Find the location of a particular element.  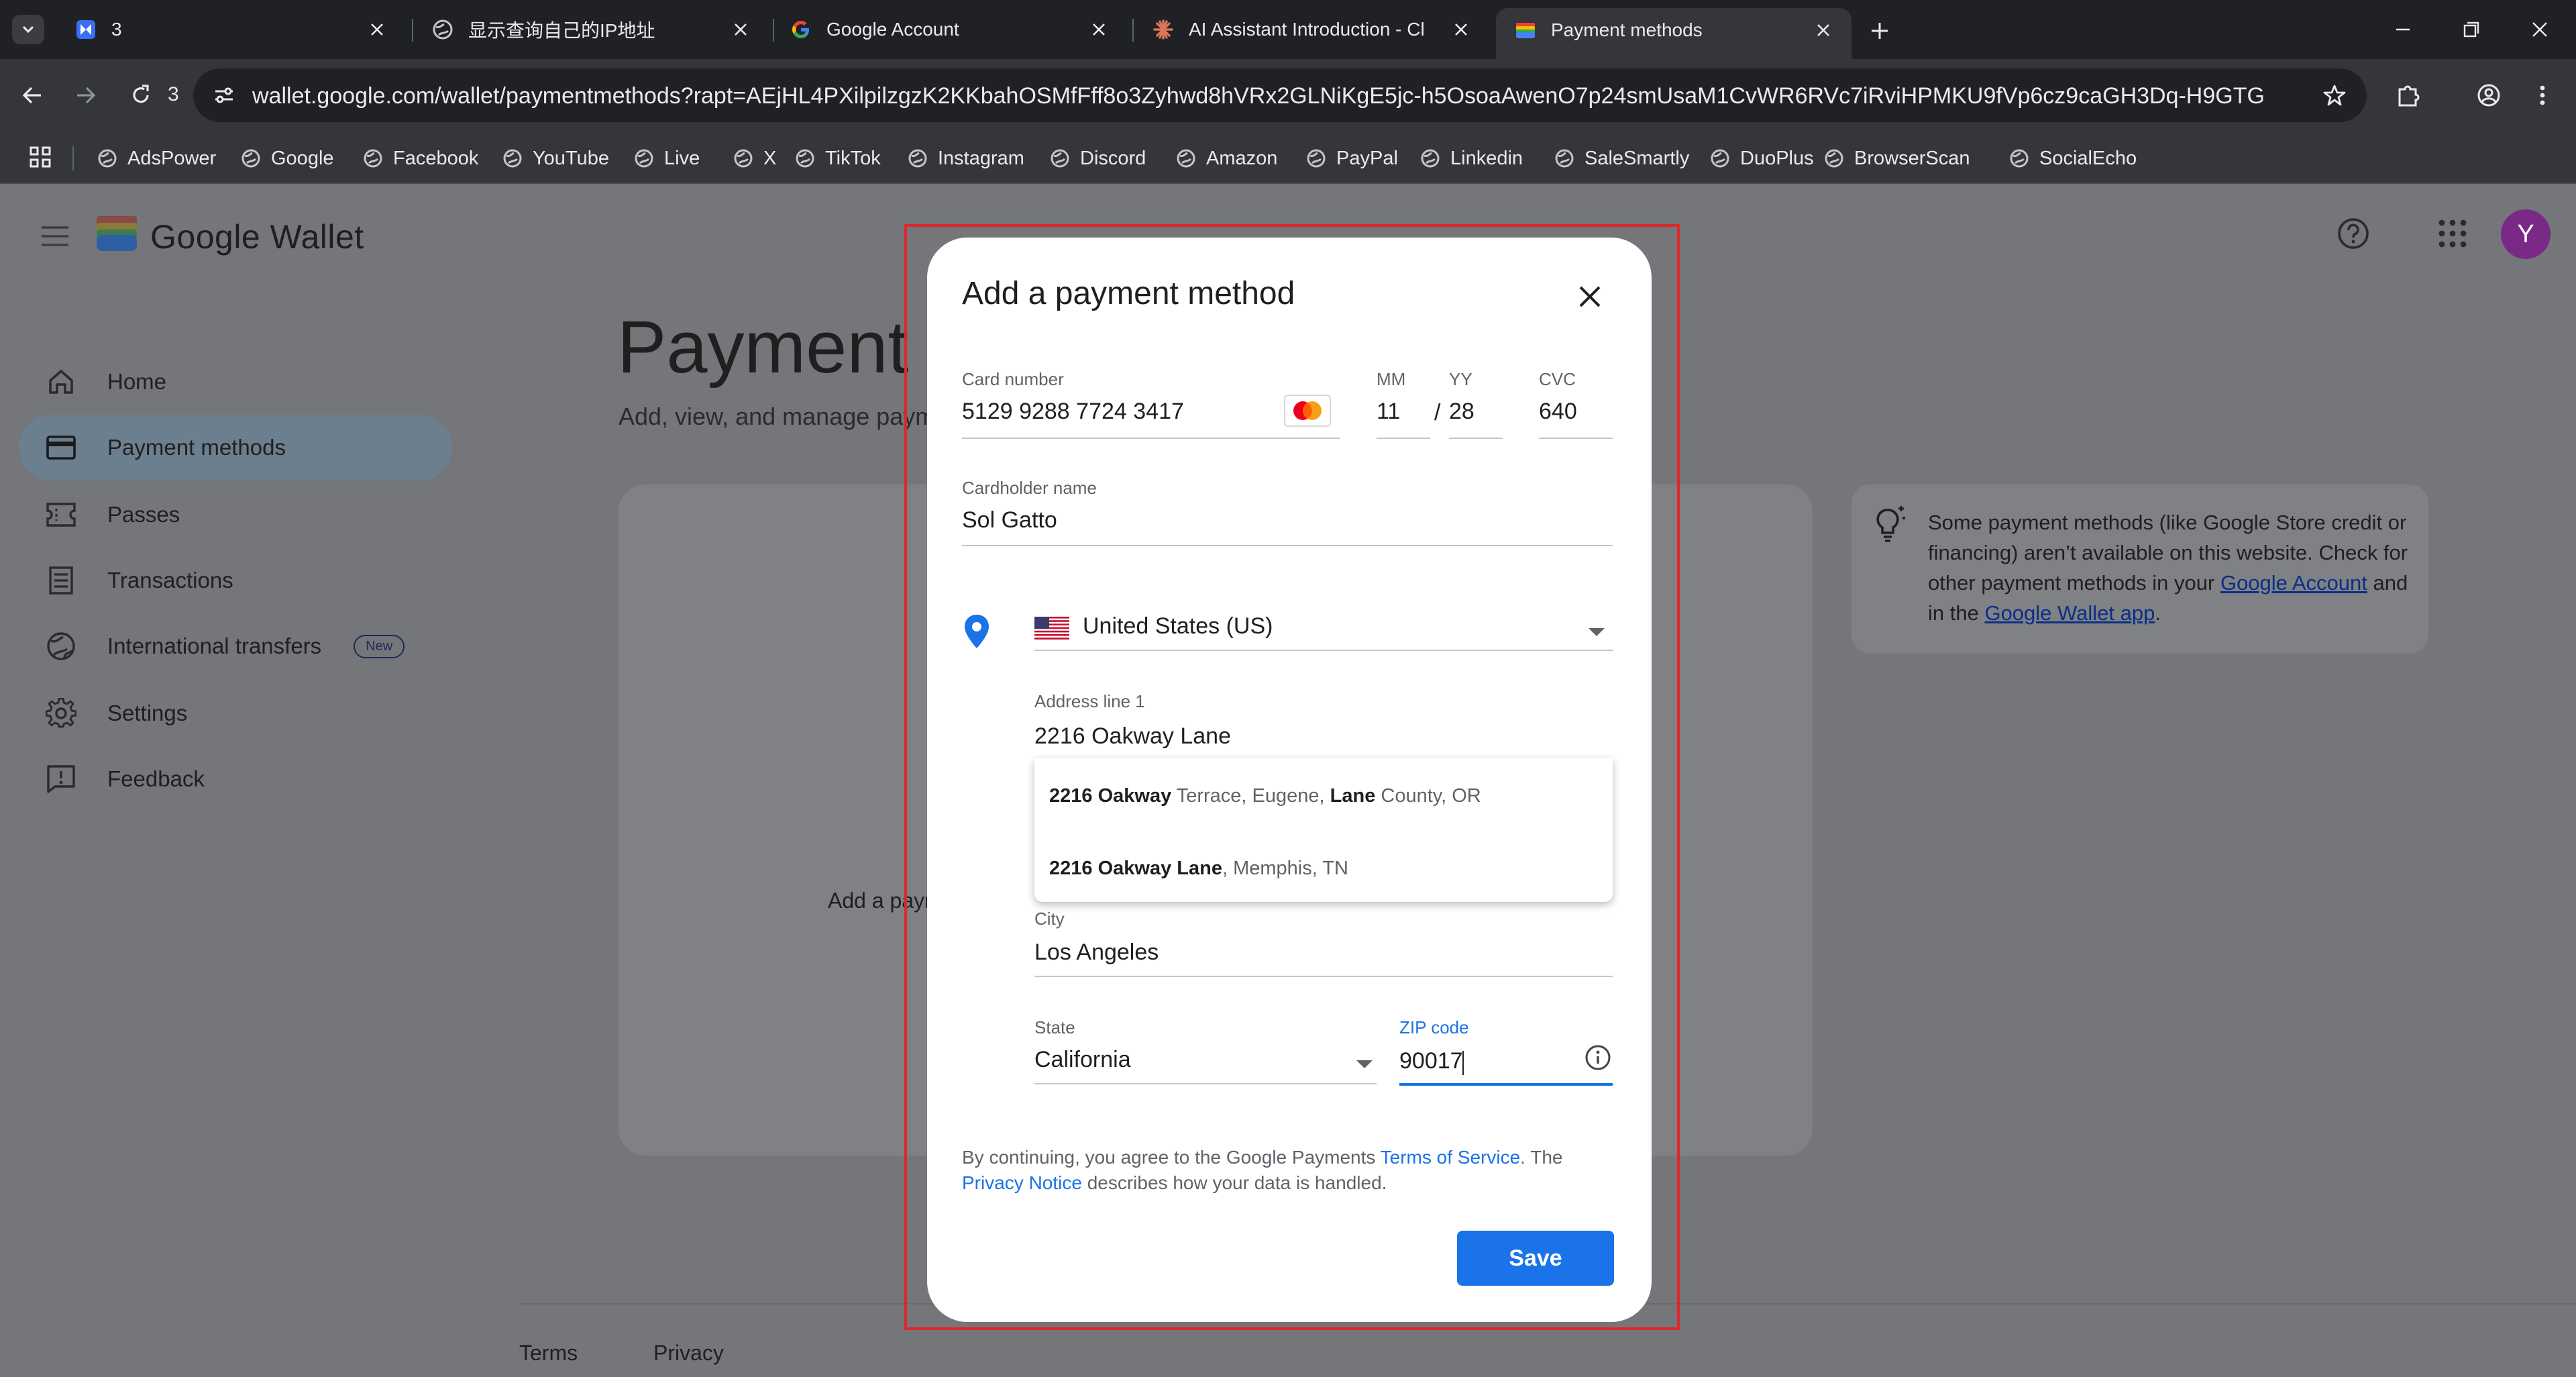

hamburger-menu-icon is located at coordinates (55, 236).